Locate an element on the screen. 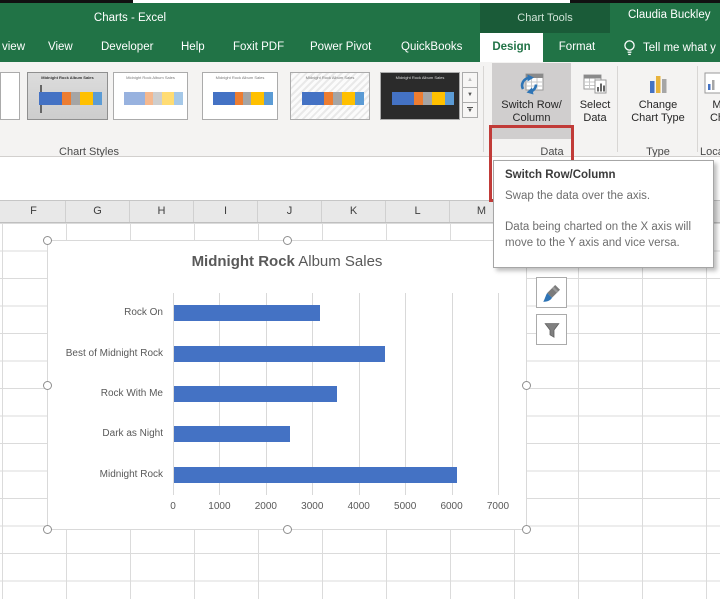 This screenshot has width=720, height=599. ribbon-tab-foxit-pdf: Foxit PDF is located at coordinates (258, 47).